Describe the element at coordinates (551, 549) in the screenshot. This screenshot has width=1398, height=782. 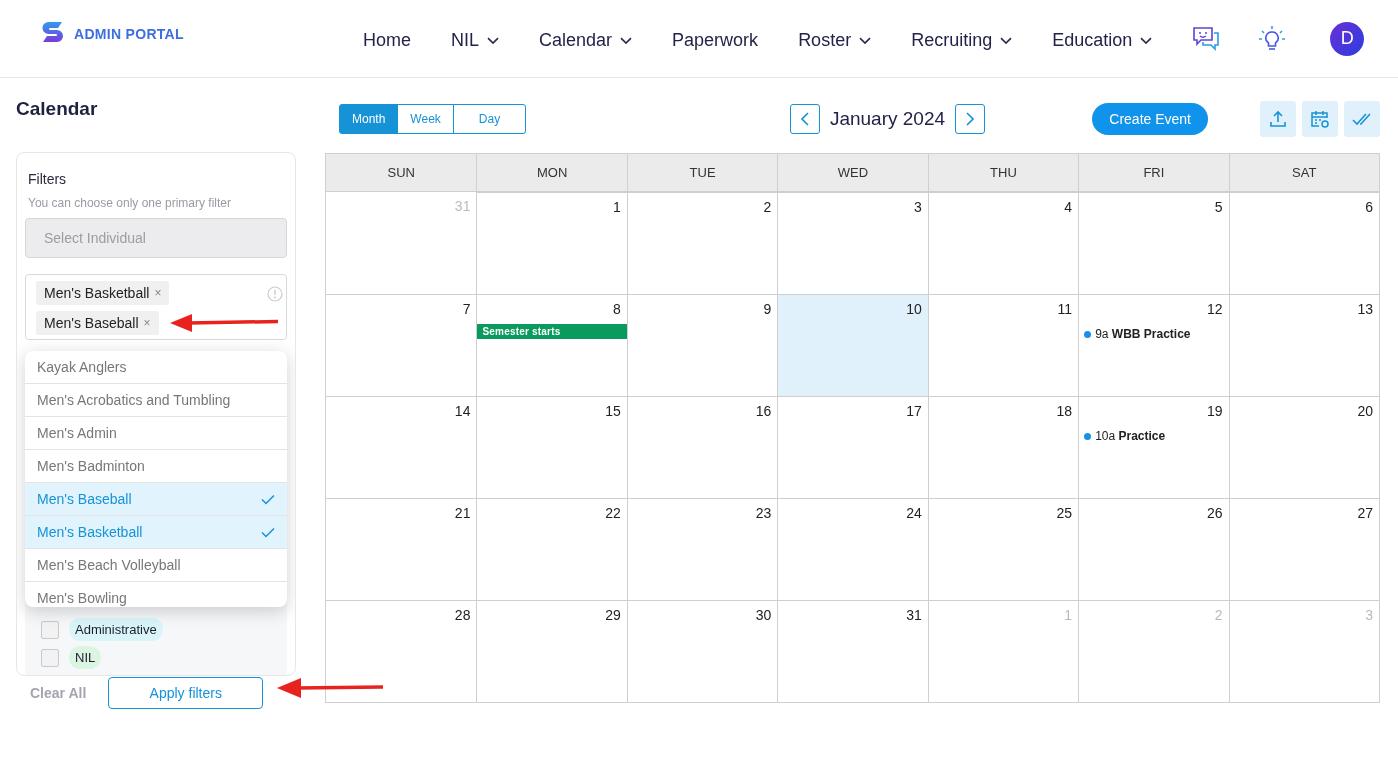
I see `day-cell: 22` at that location.